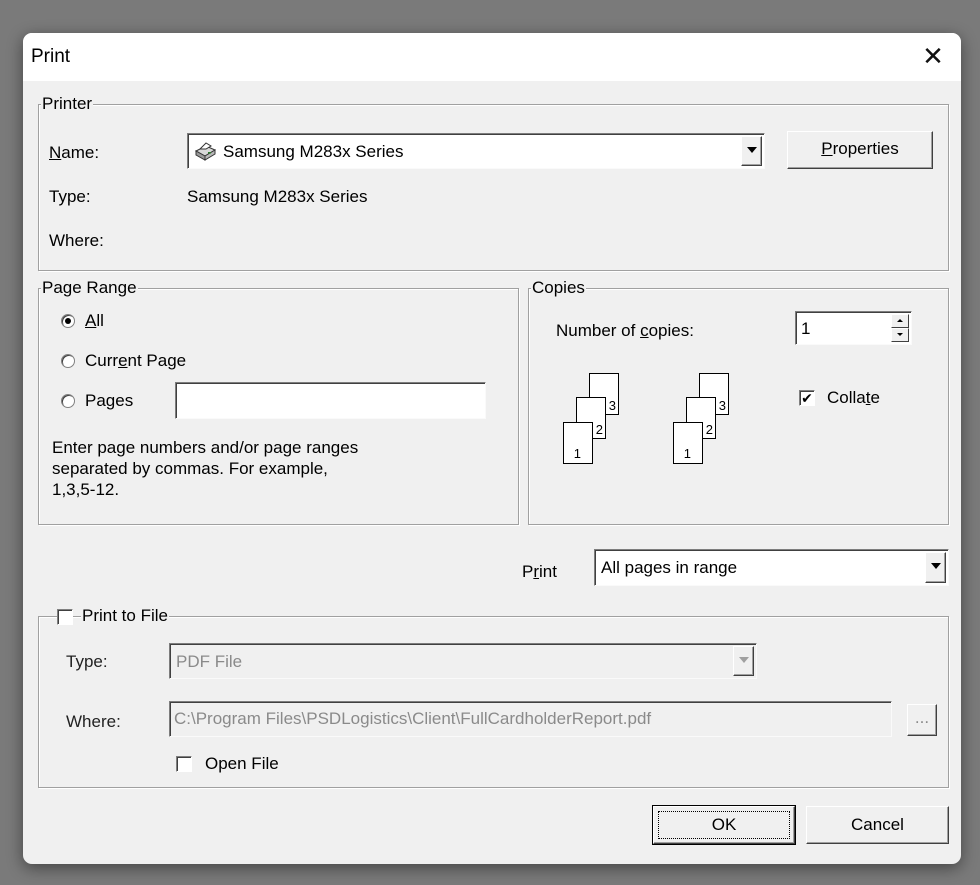  I want to click on print-to-file-legend: Print to File, so click(125, 616).